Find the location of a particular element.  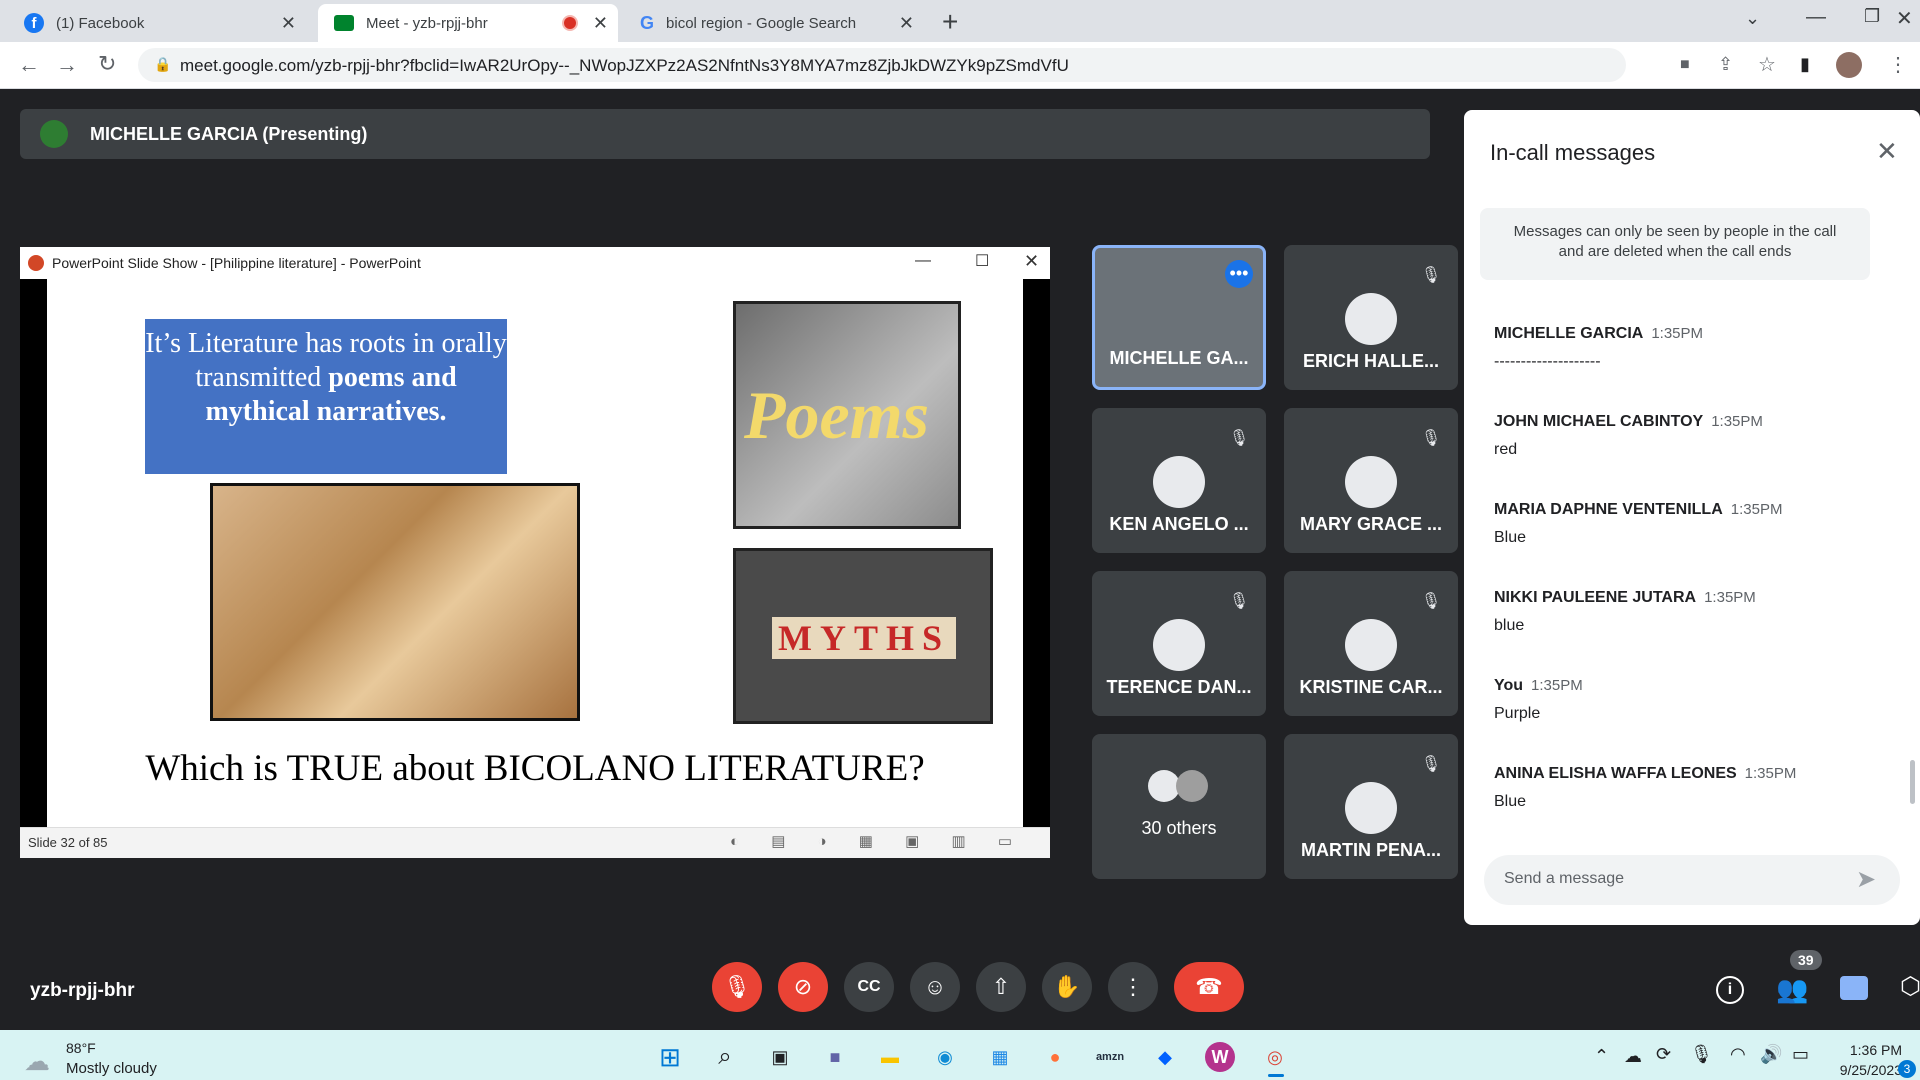

send-icon: ➤ is located at coordinates (1866, 879).